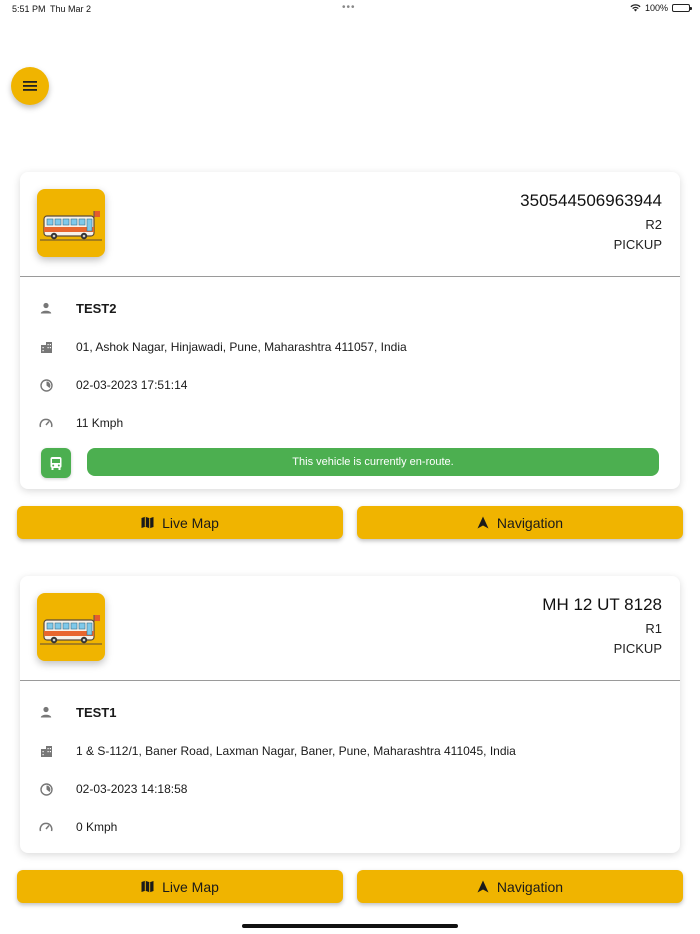  I want to click on status-date: Thu Mar 2, so click(71, 9).